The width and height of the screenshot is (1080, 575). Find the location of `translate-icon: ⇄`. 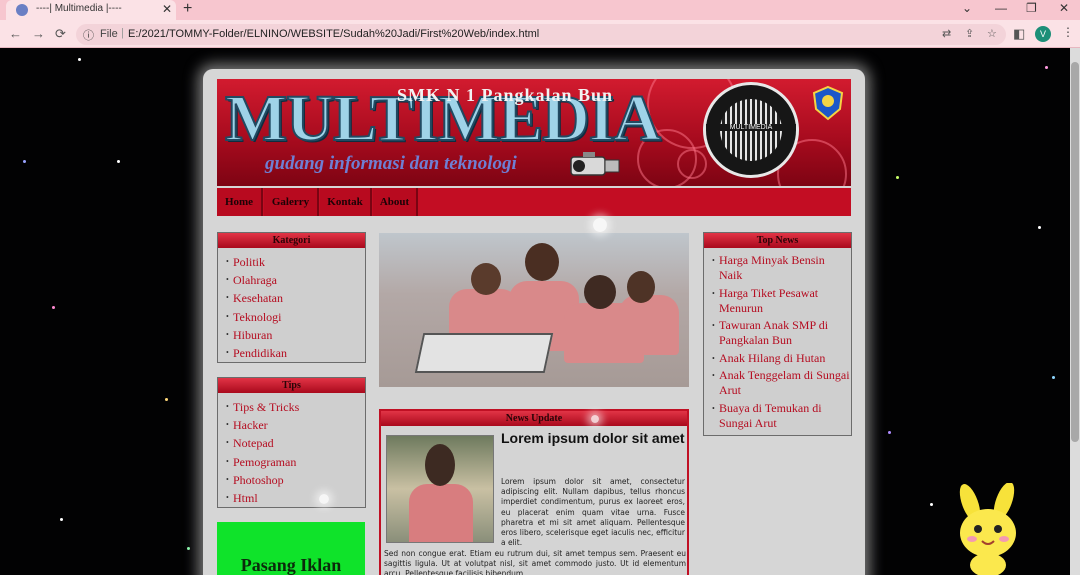

translate-icon: ⇄ is located at coordinates (946, 33).